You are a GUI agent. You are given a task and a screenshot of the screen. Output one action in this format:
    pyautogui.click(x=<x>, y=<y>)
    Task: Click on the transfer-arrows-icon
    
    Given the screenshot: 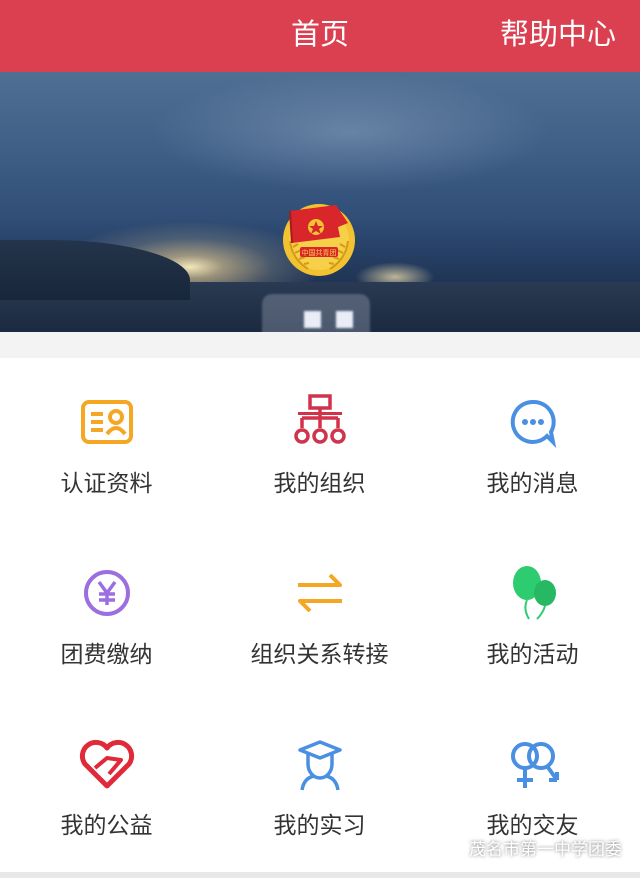 What is the action you would take?
    pyautogui.click(x=319, y=593)
    